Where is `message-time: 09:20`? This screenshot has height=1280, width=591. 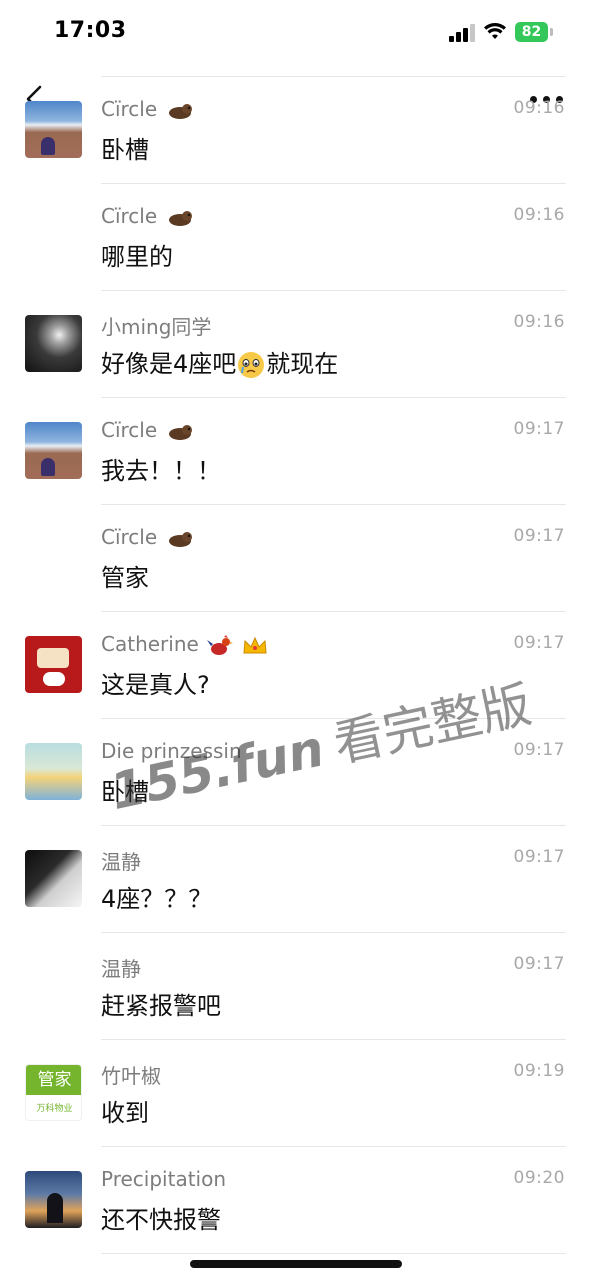 message-time: 09:20 is located at coordinates (539, 1178).